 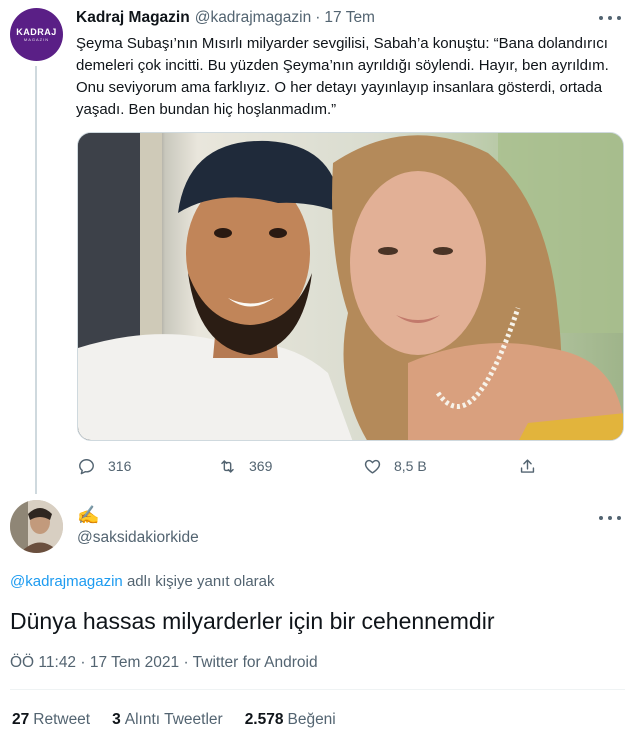 I want to click on retweets-label: Retweet, so click(x=62, y=719).